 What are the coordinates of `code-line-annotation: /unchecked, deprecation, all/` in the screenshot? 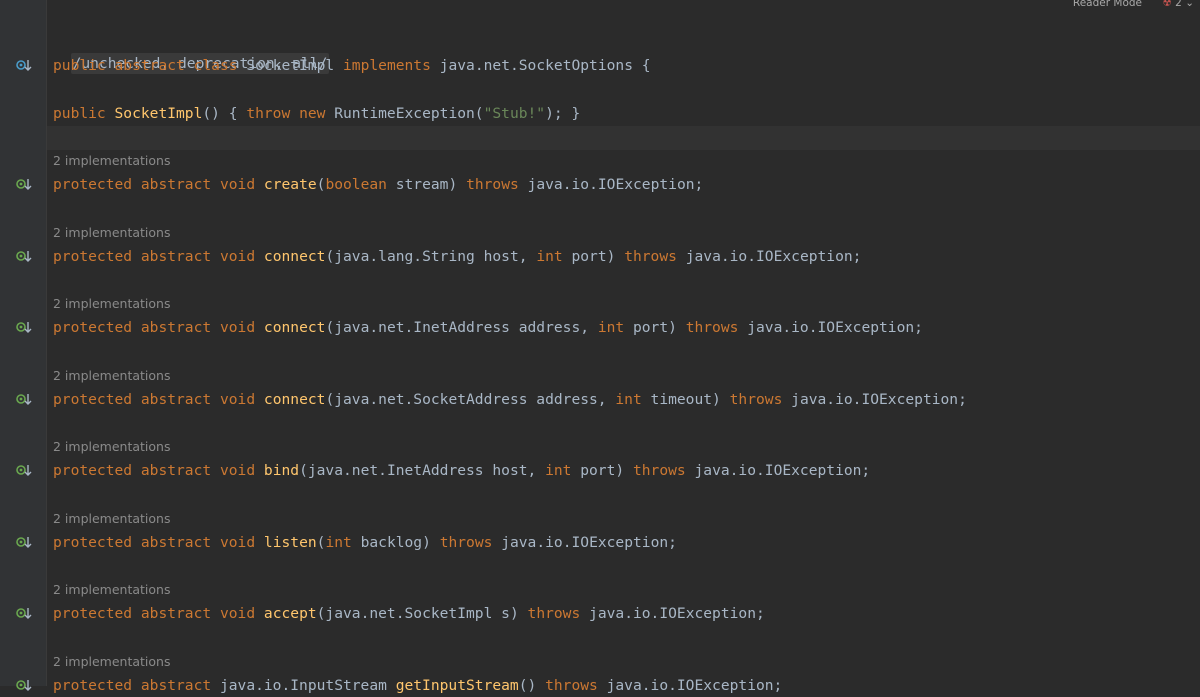 It's located at (191, 52).